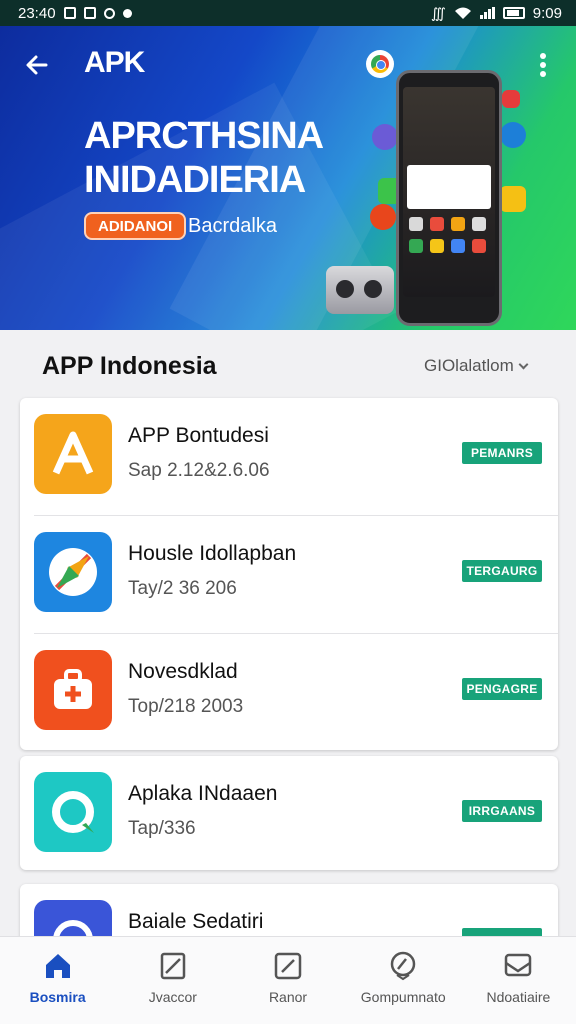 The image size is (576, 1024). Describe the element at coordinates (502, 811) in the screenshot. I see `install-button: IRRGAANS` at that location.